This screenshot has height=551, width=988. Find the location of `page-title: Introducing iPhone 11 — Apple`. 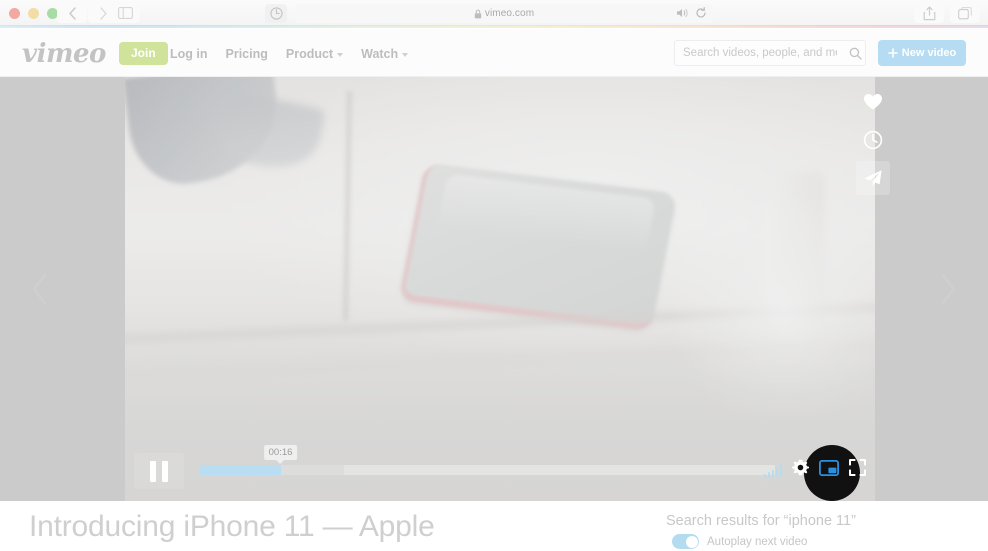

page-title: Introducing iPhone 11 — Apple is located at coordinates (232, 526).